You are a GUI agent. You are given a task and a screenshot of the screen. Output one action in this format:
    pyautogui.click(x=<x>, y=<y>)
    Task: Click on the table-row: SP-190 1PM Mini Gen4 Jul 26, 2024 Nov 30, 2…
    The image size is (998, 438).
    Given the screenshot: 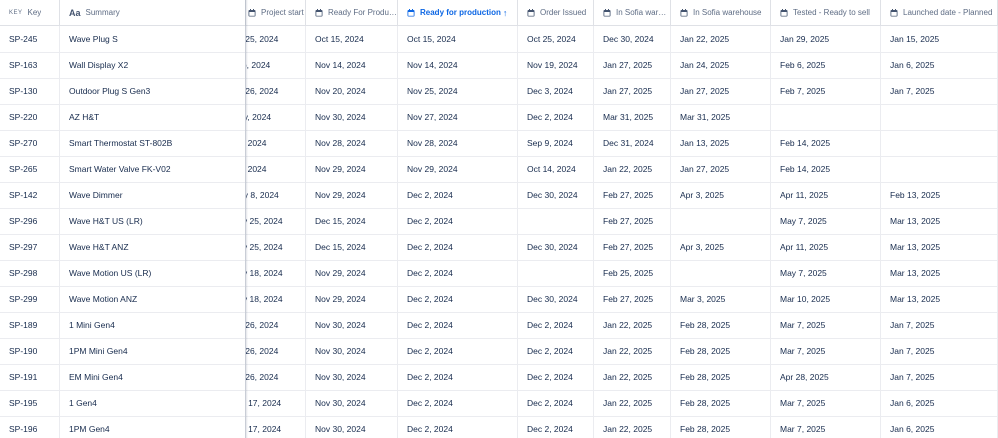 What is the action you would take?
    pyautogui.click(x=499, y=351)
    